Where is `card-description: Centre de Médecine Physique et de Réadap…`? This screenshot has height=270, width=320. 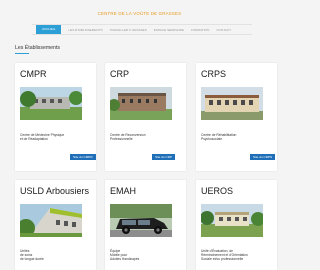 card-description: Centre de Médecine Physique et de Réadap… is located at coordinates (55, 137).